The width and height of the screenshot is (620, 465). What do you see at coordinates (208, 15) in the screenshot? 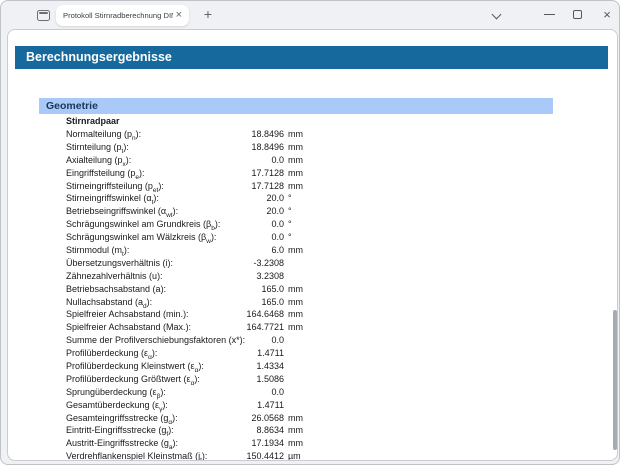
I see `new-tab-button: +` at bounding box center [208, 15].